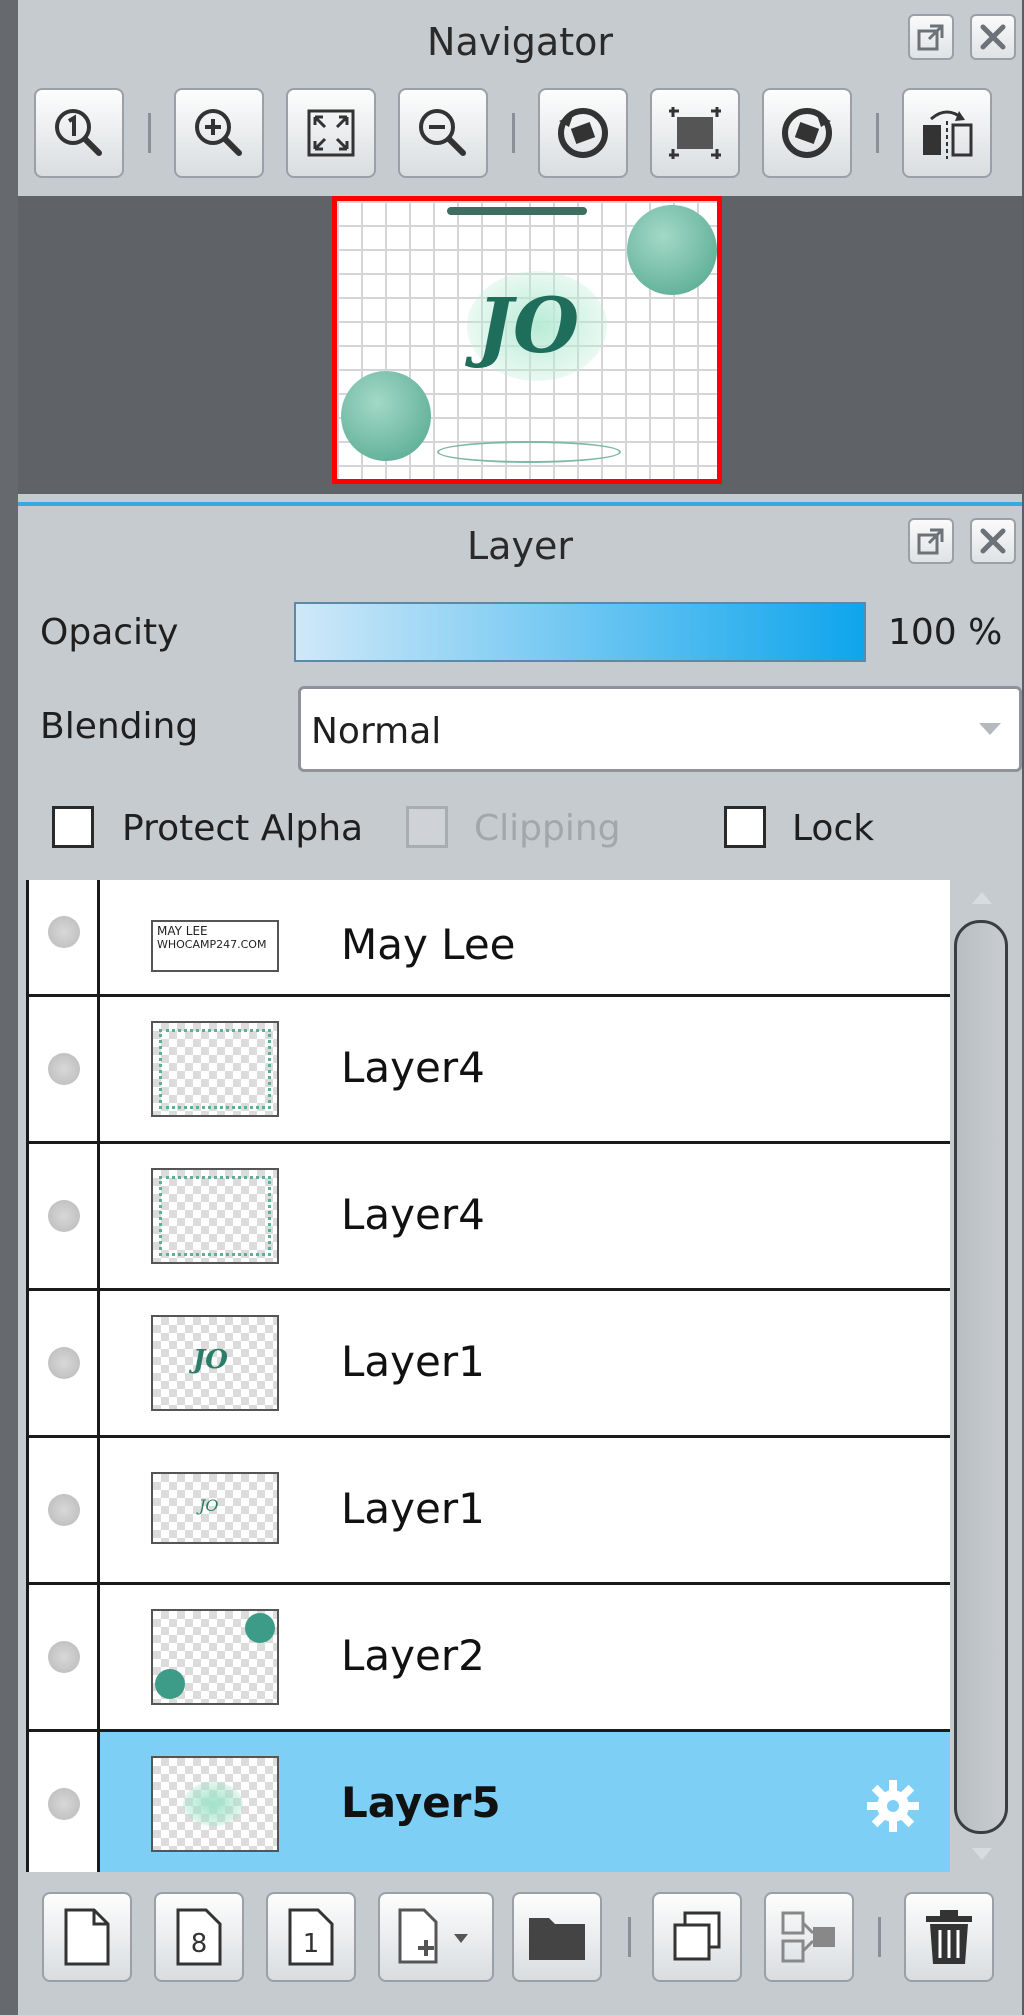 The width and height of the screenshot is (1024, 2015). I want to click on preview-line, so click(517, 211).